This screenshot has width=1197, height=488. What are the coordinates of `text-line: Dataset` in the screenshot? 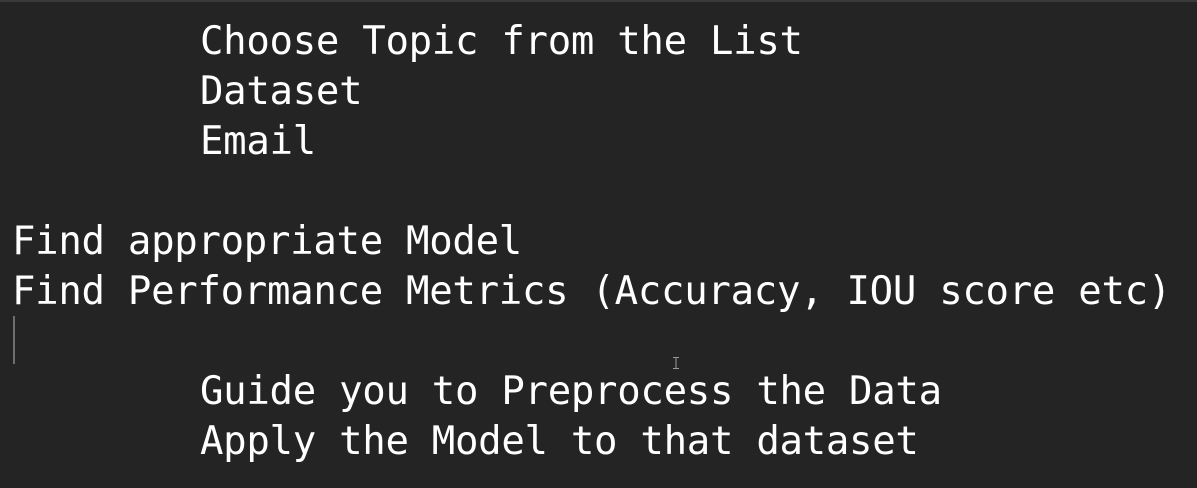 It's located at (281, 91).